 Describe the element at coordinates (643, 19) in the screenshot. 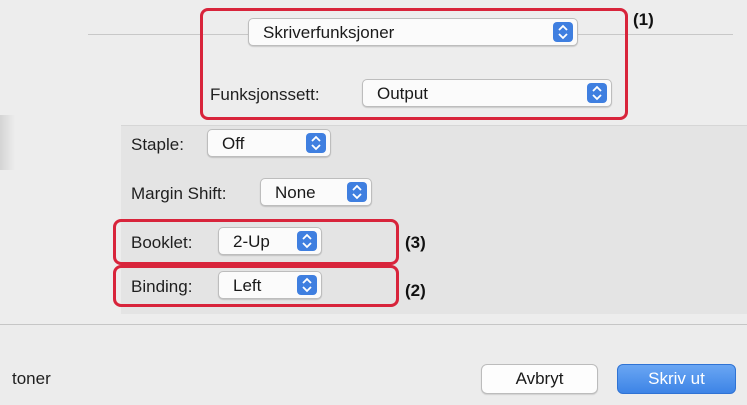

I see `callout-number-1: (1)` at that location.